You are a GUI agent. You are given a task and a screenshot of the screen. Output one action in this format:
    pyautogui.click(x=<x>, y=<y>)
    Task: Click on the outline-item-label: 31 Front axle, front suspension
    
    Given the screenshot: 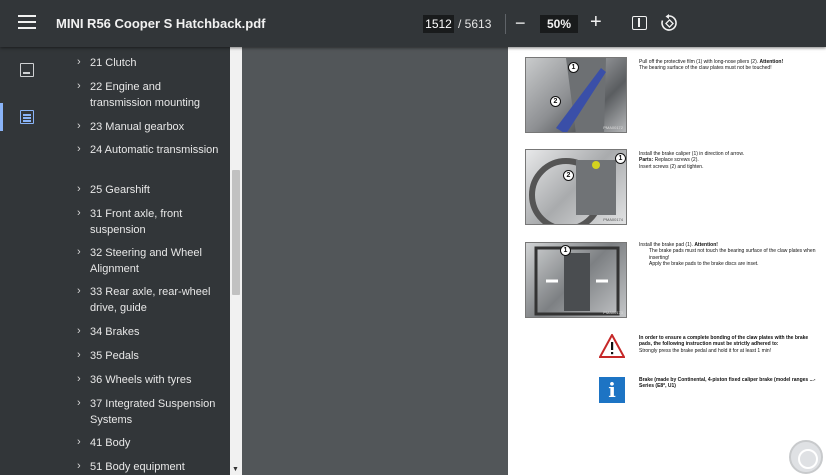 What is the action you would take?
    pyautogui.click(x=136, y=222)
    